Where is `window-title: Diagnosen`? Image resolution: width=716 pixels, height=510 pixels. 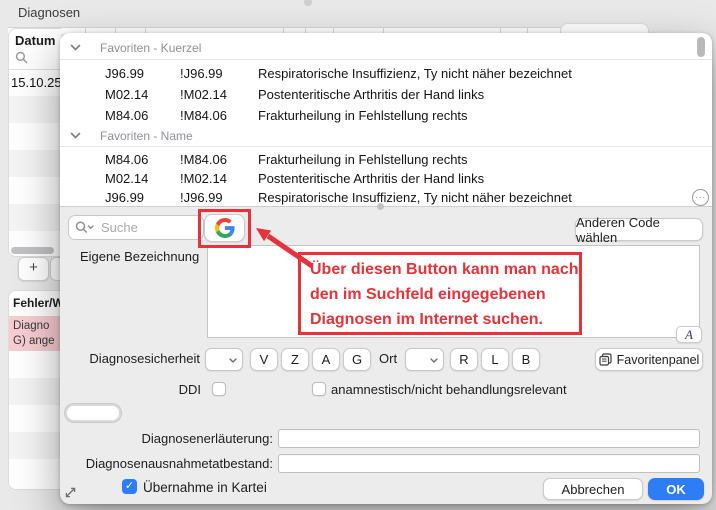
window-title: Diagnosen is located at coordinates (49, 12).